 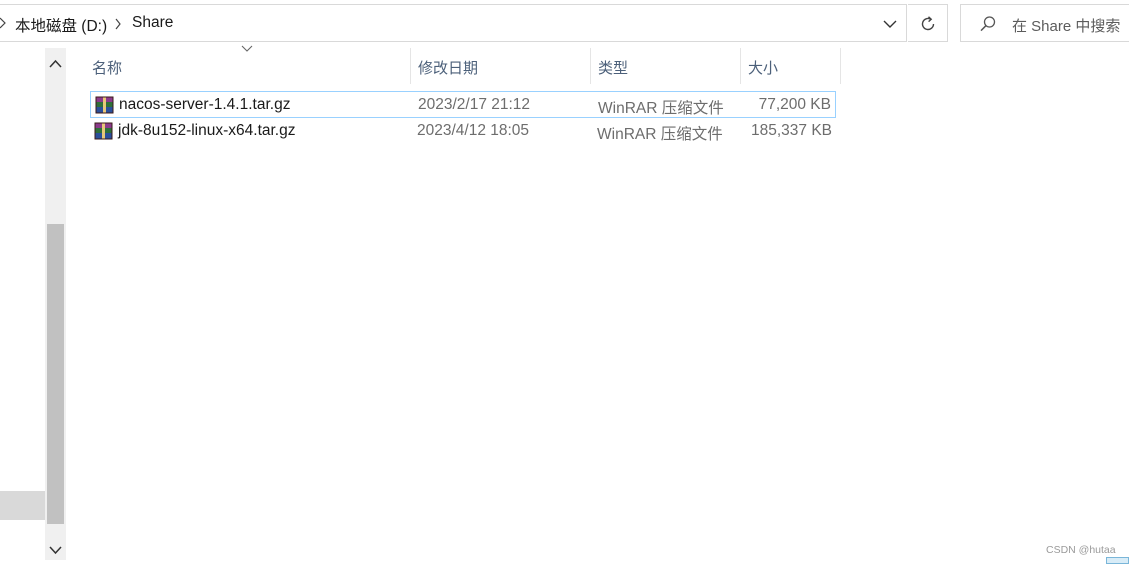 What do you see at coordinates (791, 130) in the screenshot?
I see `file-size: 185,337 KB` at bounding box center [791, 130].